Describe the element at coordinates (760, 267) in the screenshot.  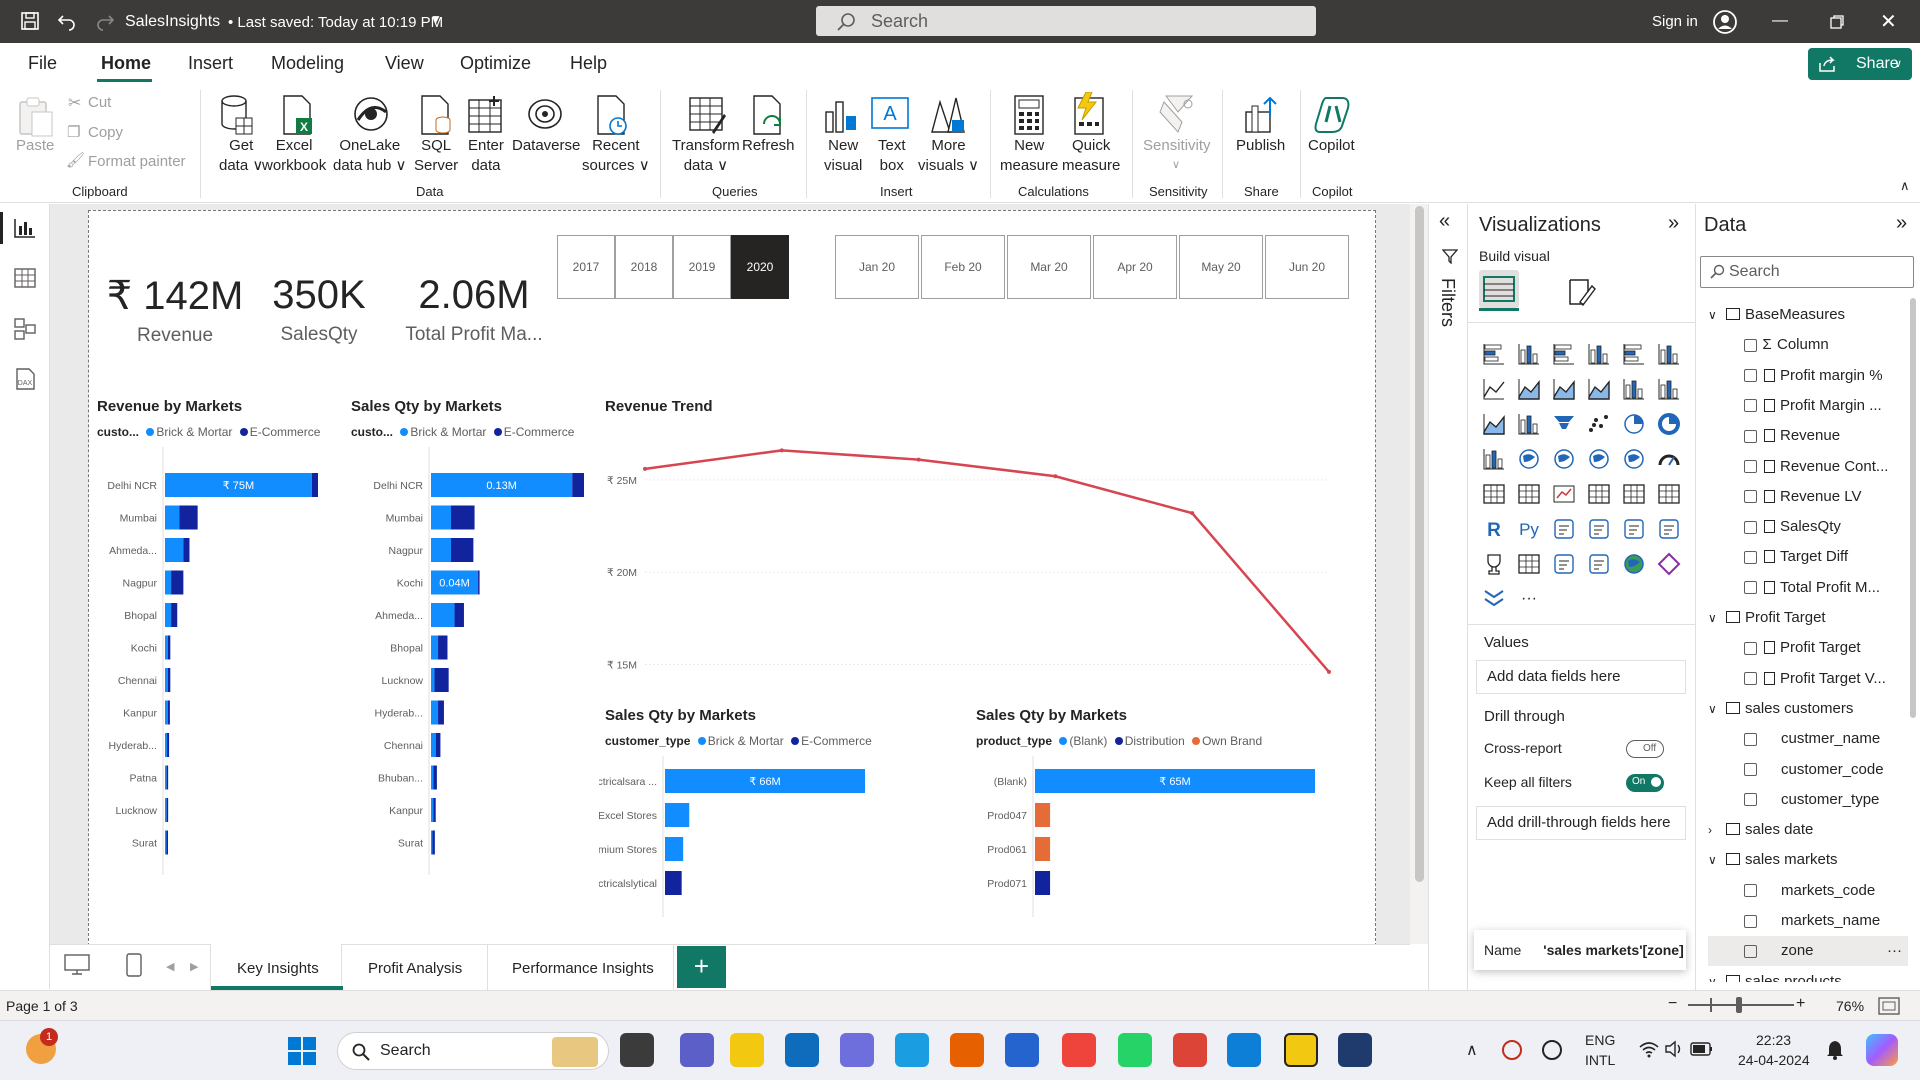
I see `year-slicer-item: 2020` at that location.